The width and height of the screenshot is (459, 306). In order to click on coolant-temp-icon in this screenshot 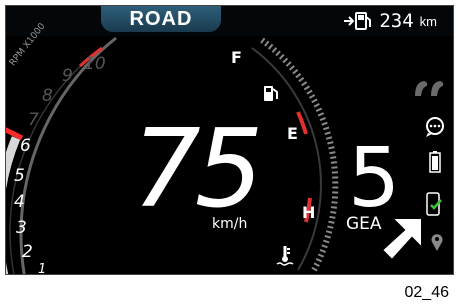, I will do `click(285, 256)`.